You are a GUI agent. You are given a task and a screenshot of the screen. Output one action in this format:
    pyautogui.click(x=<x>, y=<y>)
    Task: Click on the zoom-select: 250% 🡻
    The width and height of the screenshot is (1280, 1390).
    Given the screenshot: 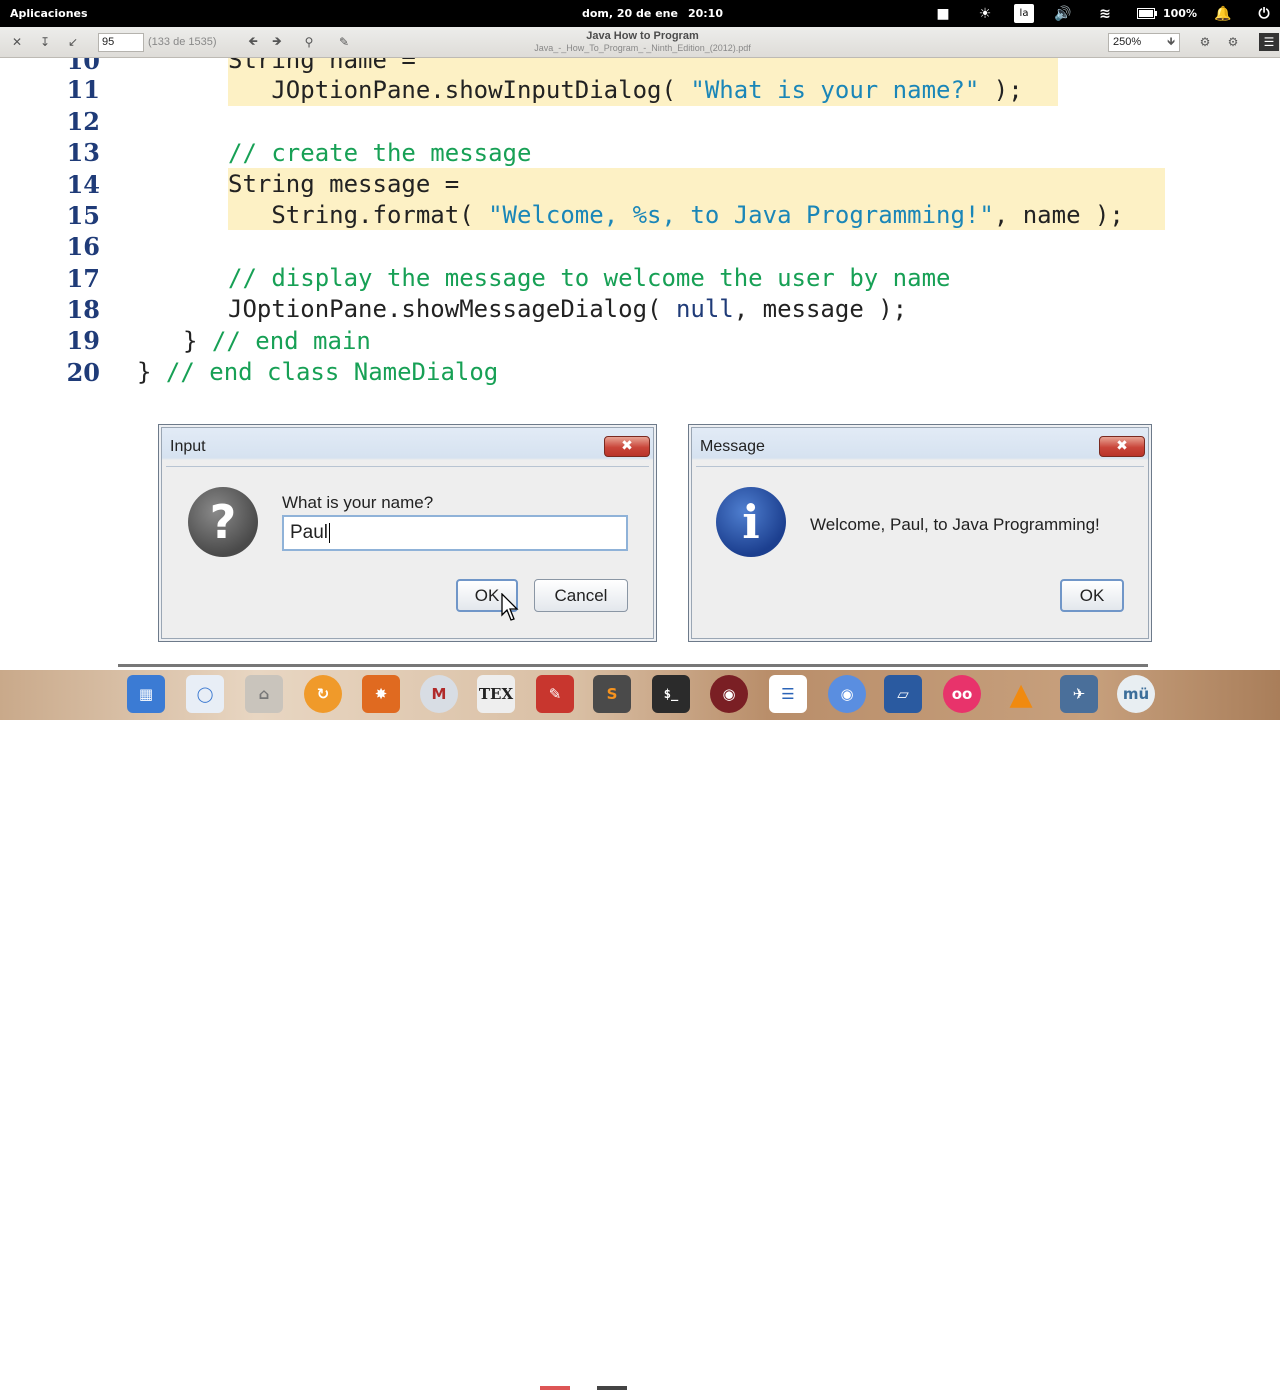 What is the action you would take?
    pyautogui.click(x=1144, y=42)
    